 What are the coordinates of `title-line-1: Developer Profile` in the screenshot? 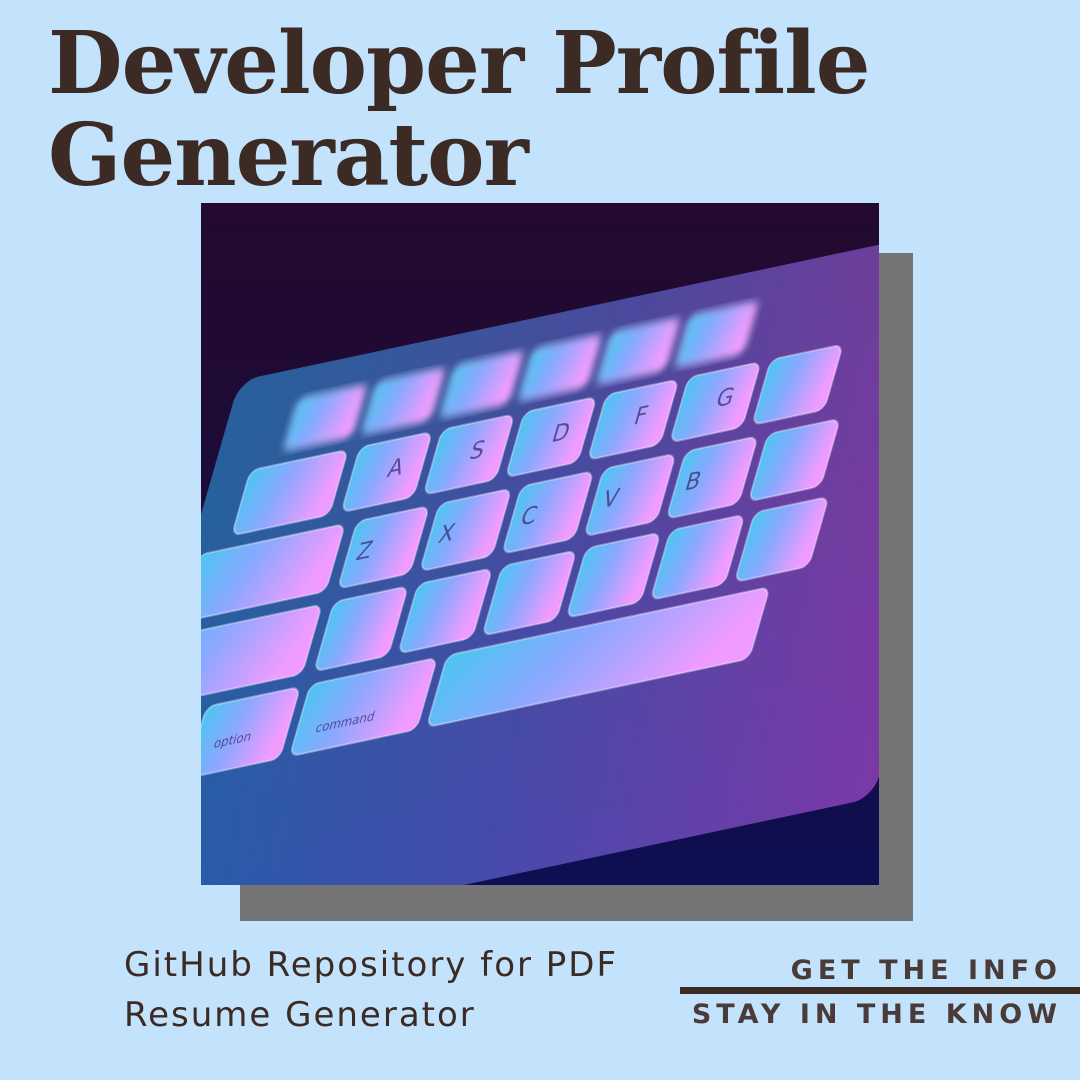 It's located at (459, 63).